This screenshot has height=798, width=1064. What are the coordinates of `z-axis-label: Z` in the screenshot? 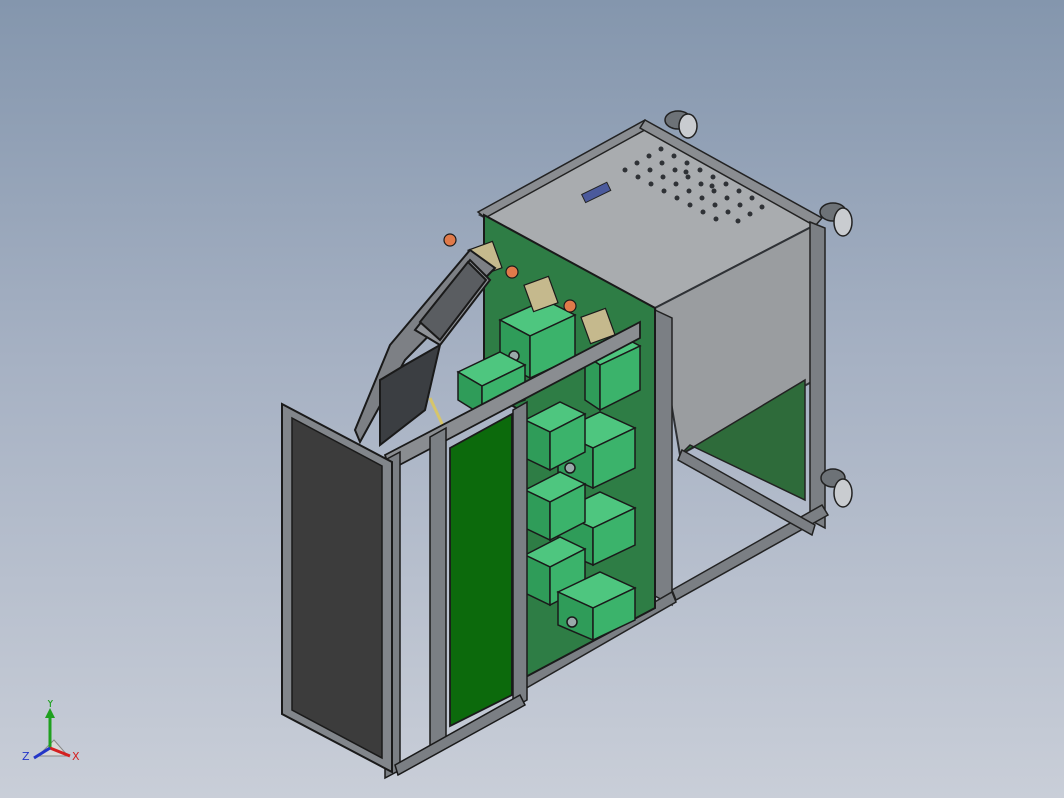 It's located at (26, 756).